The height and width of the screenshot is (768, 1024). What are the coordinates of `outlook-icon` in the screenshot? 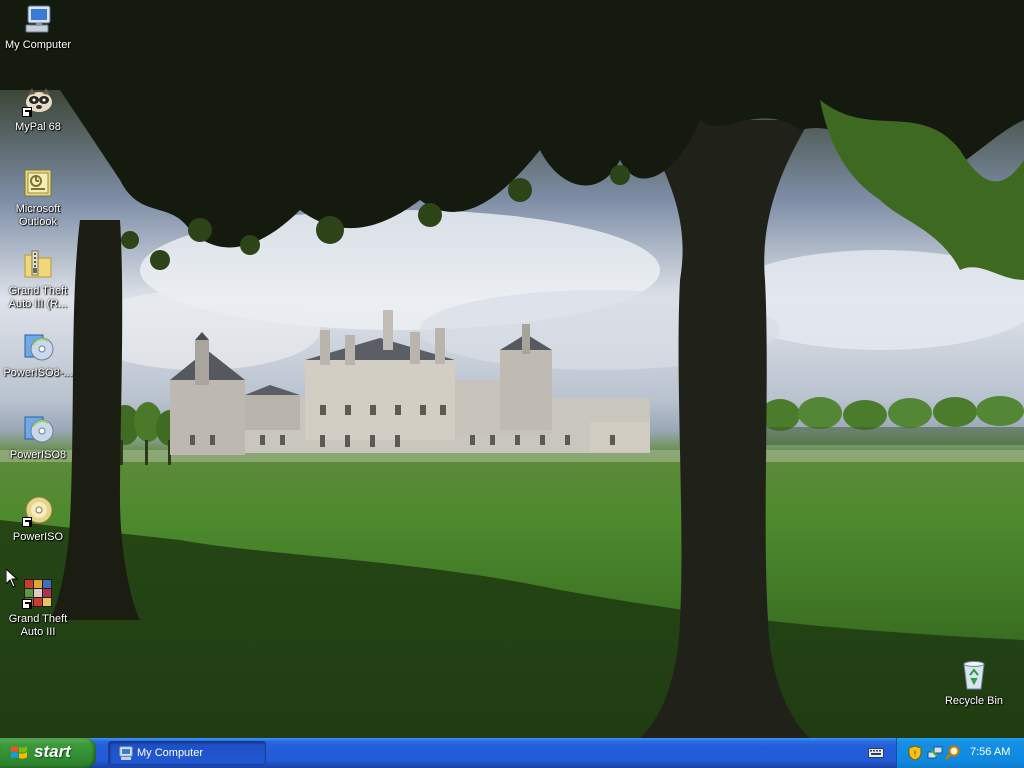 It's located at (38, 183).